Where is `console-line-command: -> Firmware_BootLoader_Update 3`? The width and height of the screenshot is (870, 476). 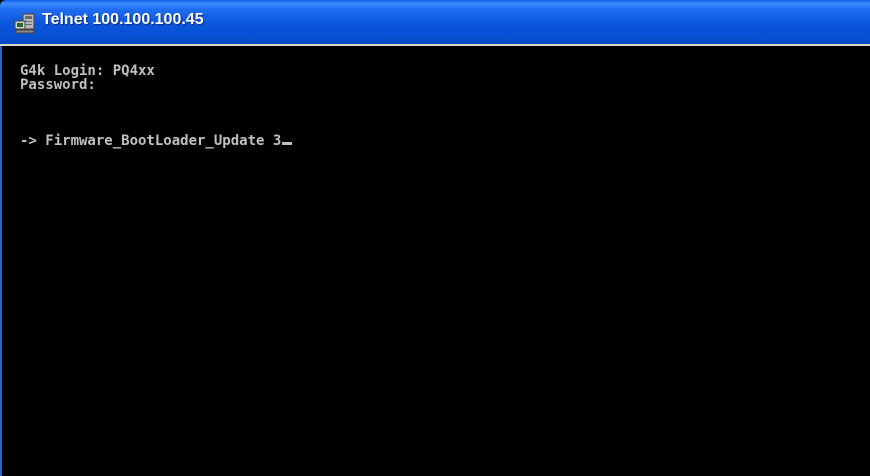
console-line-command: -> Firmware_BootLoader_Update 3 is located at coordinates (156, 141).